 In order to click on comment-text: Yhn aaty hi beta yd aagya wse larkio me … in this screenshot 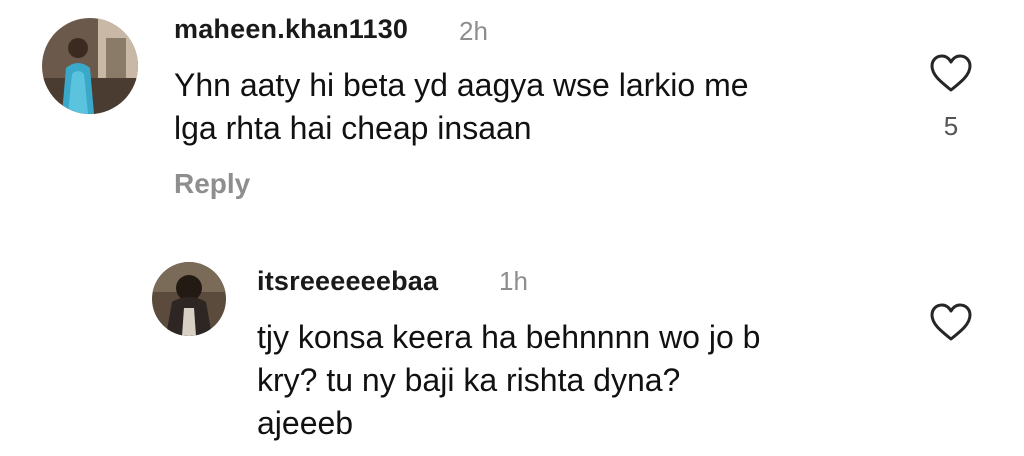, I will do `click(461, 106)`.